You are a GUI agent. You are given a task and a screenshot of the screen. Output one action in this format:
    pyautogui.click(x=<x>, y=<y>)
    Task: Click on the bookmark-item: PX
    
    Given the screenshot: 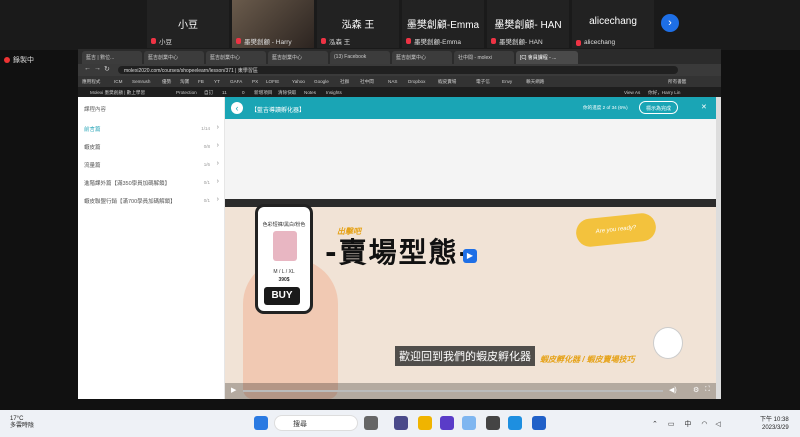 What is the action you would take?
    pyautogui.click(x=255, y=81)
    